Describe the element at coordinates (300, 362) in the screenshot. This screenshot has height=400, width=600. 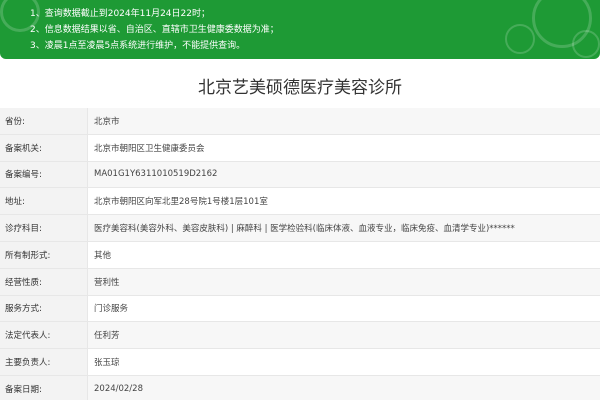
I see `table-row-principal: 主要负责人: 张玉琼` at that location.